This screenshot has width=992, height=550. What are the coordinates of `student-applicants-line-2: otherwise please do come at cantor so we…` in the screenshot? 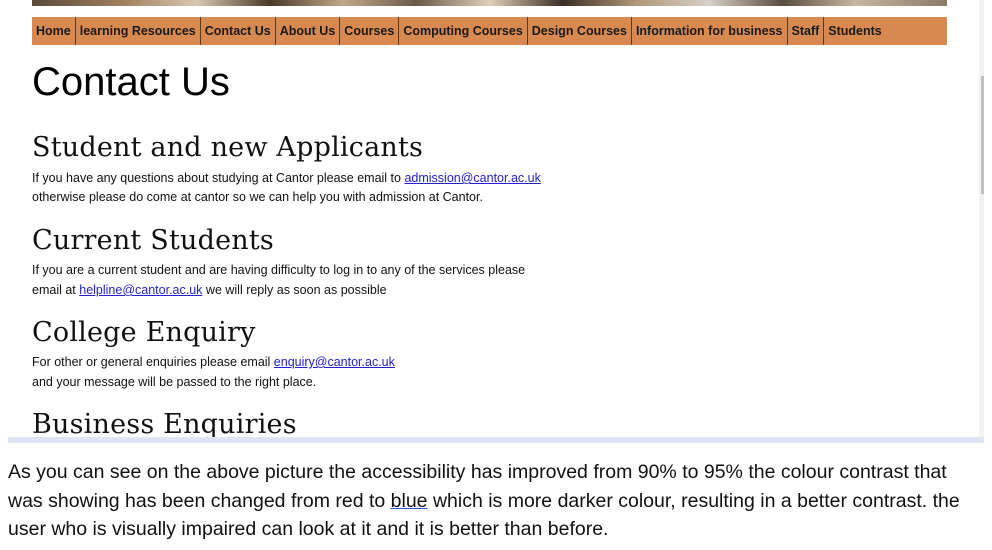 It's located at (257, 197).